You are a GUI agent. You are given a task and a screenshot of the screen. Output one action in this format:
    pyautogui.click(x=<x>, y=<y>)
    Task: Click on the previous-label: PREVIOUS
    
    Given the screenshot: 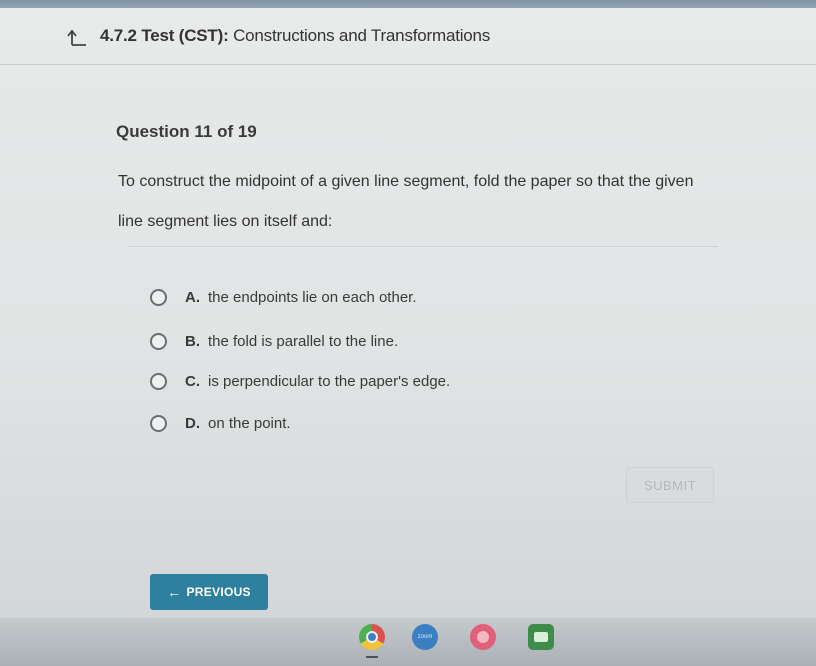 What is the action you would take?
    pyautogui.click(x=218, y=592)
    